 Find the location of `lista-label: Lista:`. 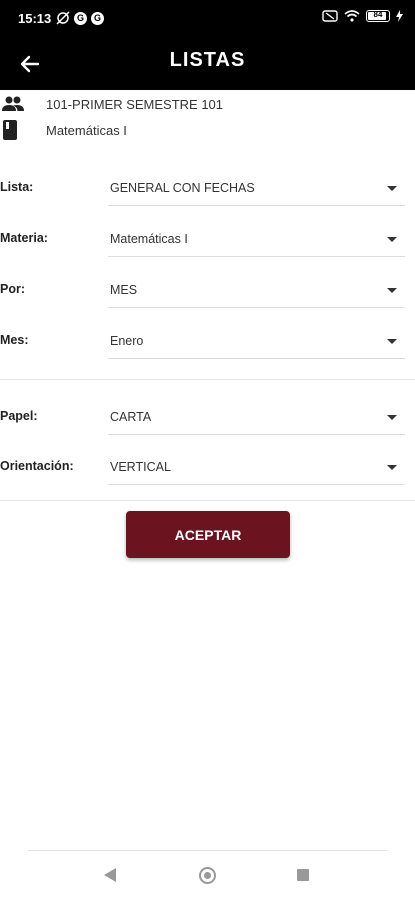

lista-label: Lista: is located at coordinates (17, 187).